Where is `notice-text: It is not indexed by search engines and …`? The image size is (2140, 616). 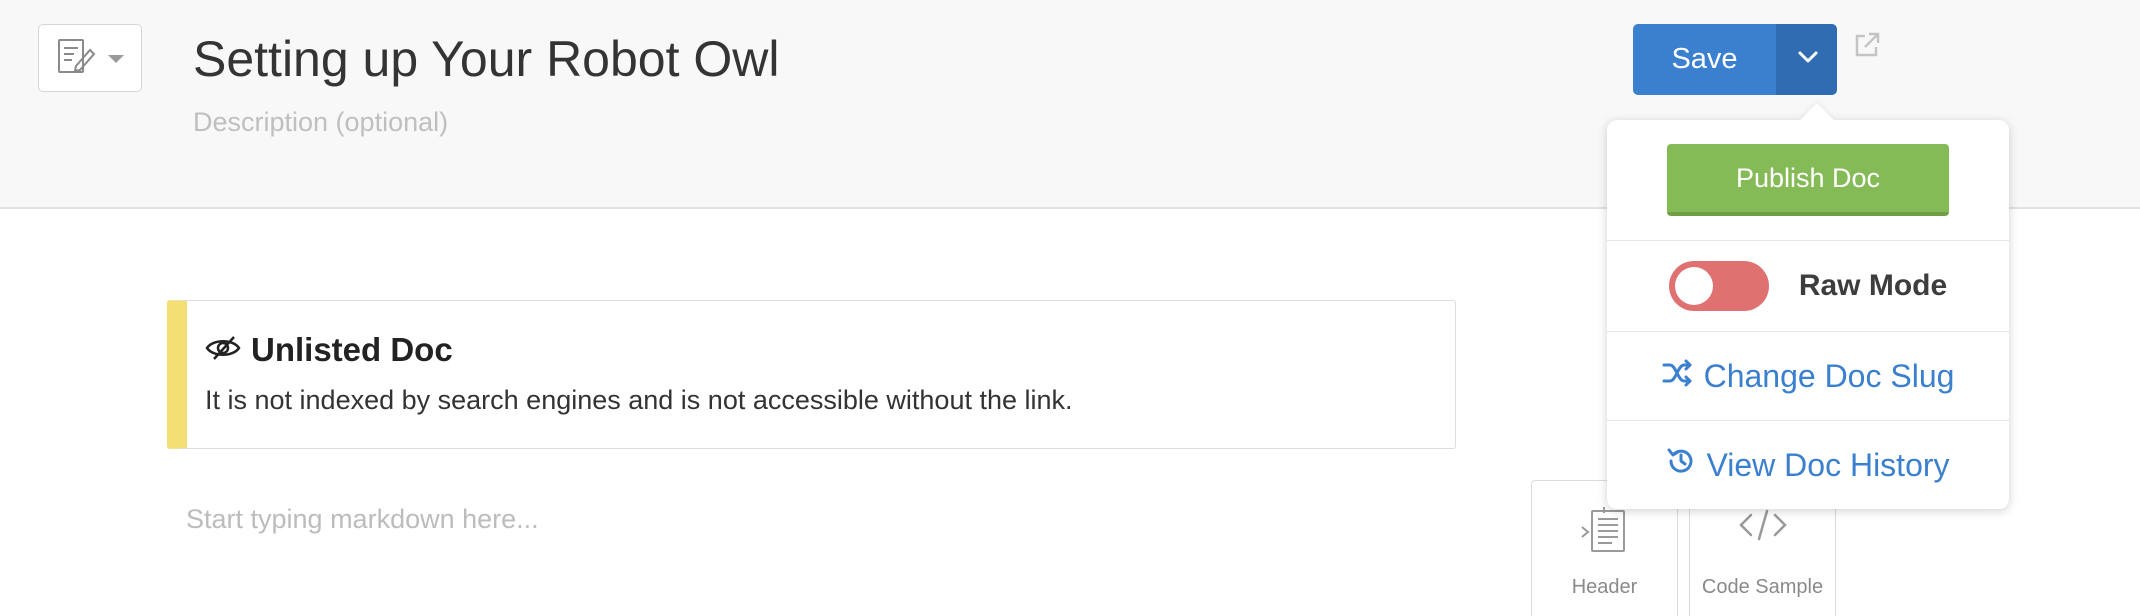
notice-text: It is not indexed by search engines and … is located at coordinates (639, 400).